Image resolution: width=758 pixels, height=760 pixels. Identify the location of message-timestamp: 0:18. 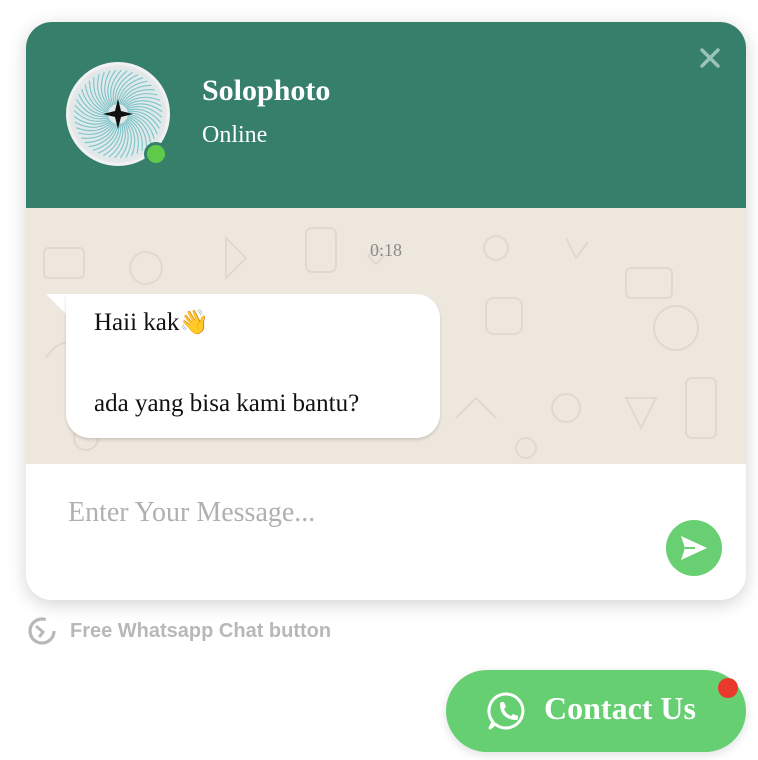
(385, 250).